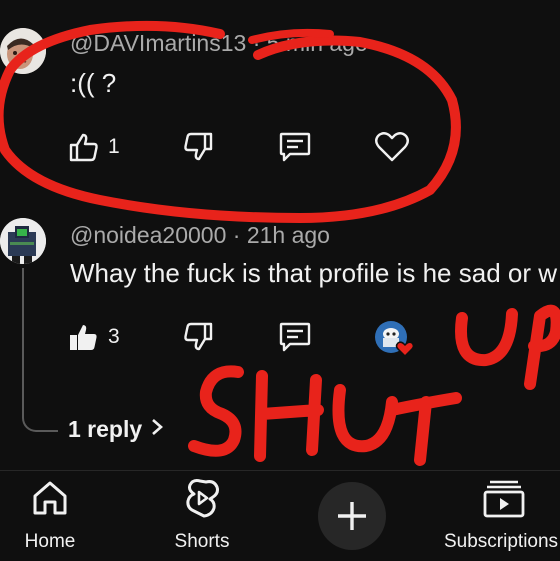  I want to click on nav-subscriptions: Subscriptions, so click(498, 515).